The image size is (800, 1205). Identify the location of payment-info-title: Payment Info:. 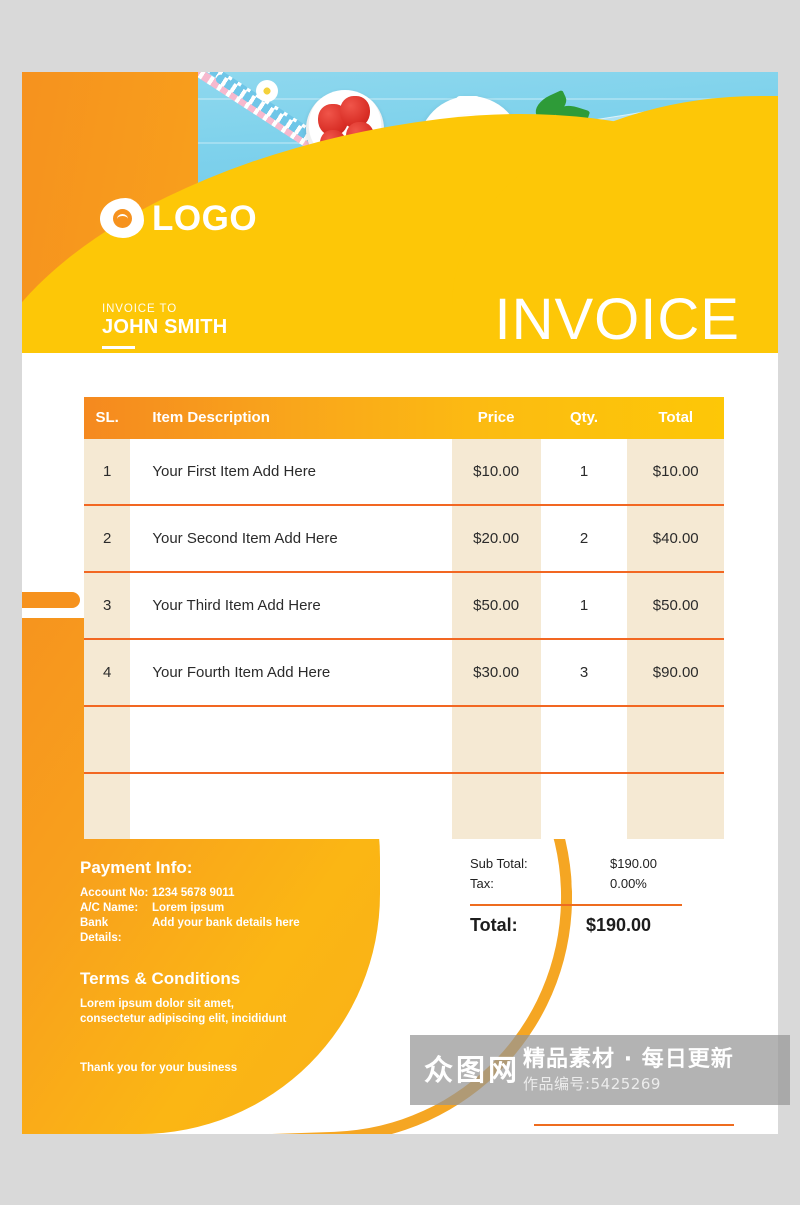
(136, 867).